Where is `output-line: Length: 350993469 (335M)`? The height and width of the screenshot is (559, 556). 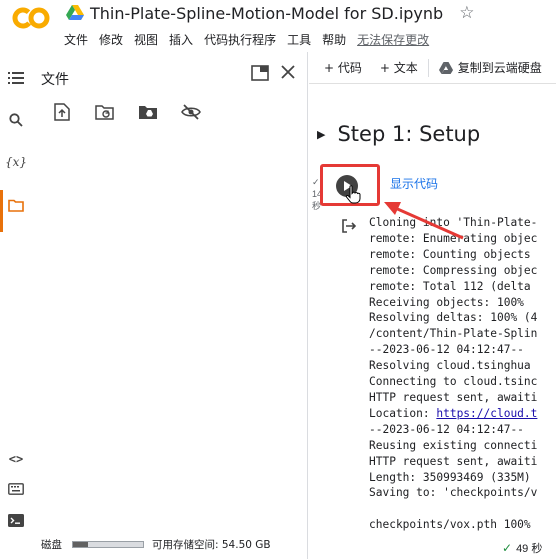 output-line: Length: 350993469 (335M) is located at coordinates (450, 477).